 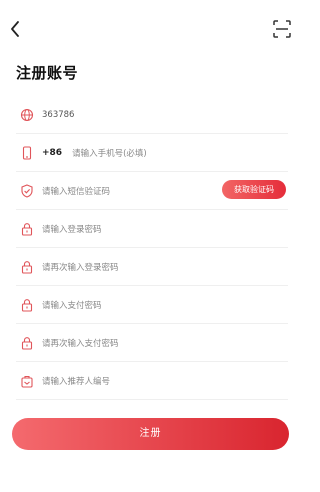 I want to click on back-button, so click(x=15, y=29).